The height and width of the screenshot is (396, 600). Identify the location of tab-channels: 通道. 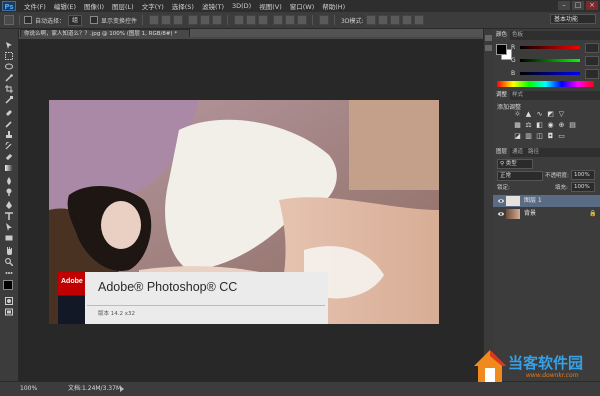
(517, 152).